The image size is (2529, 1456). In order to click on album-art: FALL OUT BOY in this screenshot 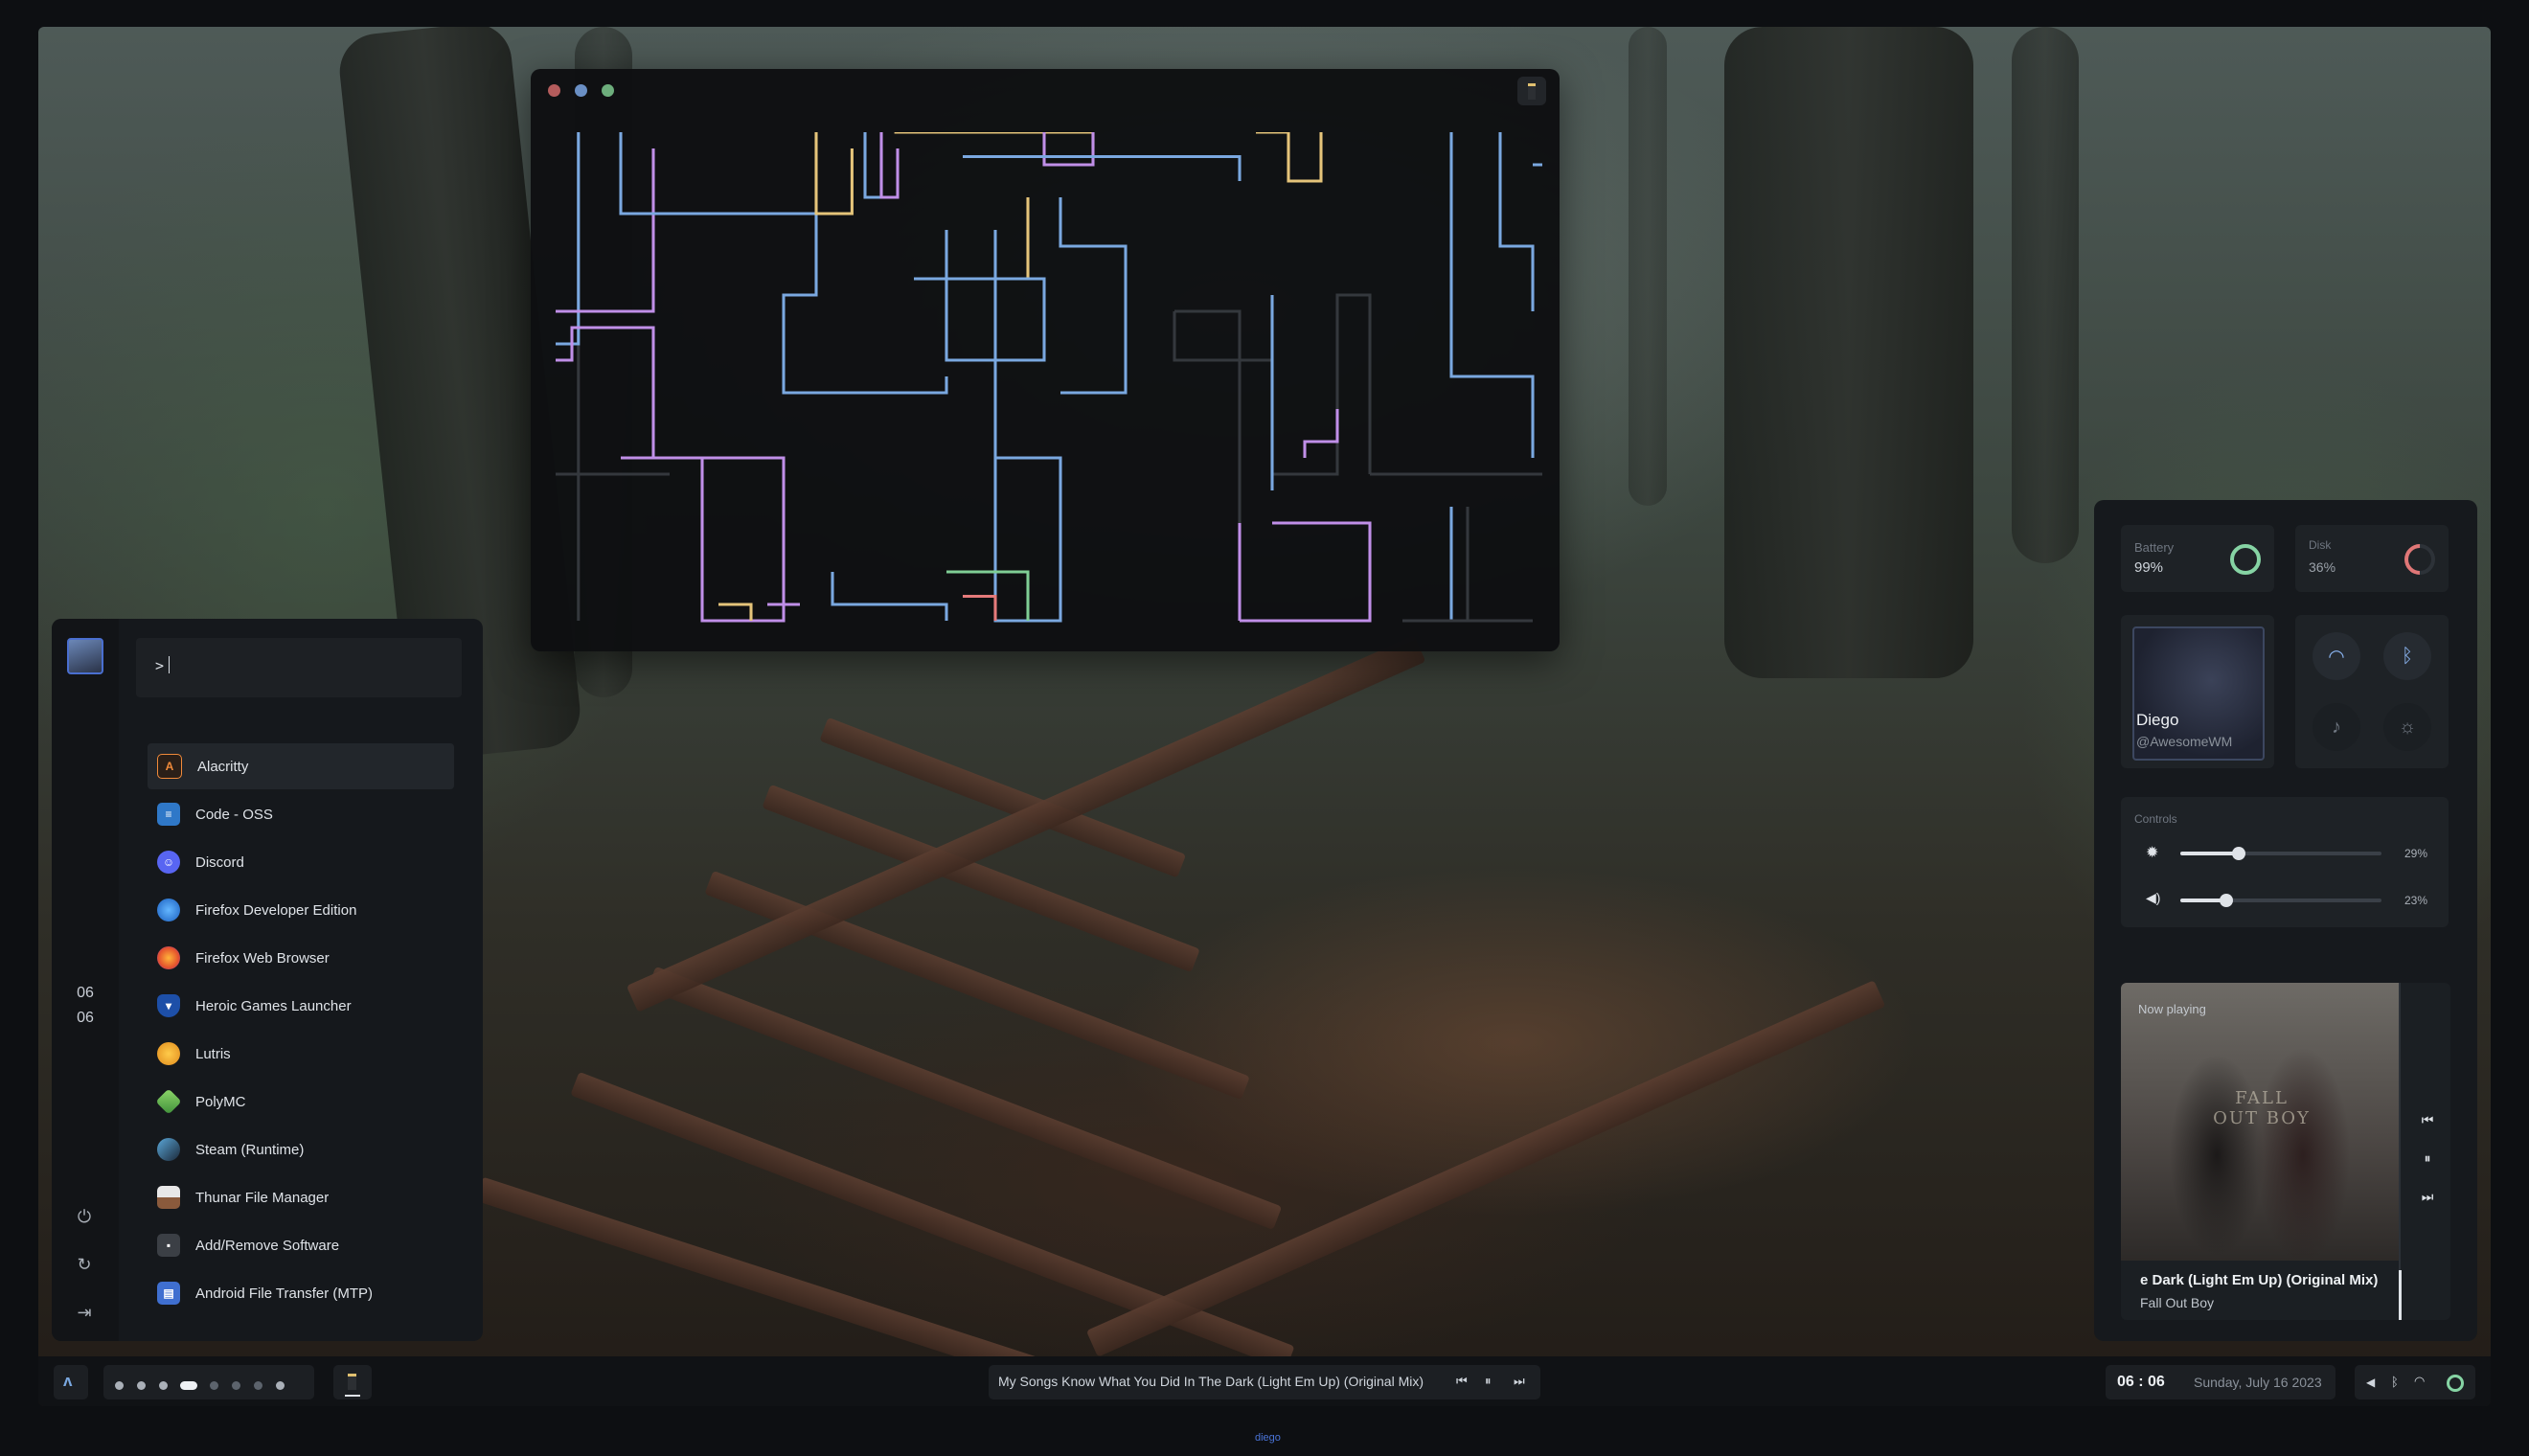, I will do `click(2260, 1122)`.